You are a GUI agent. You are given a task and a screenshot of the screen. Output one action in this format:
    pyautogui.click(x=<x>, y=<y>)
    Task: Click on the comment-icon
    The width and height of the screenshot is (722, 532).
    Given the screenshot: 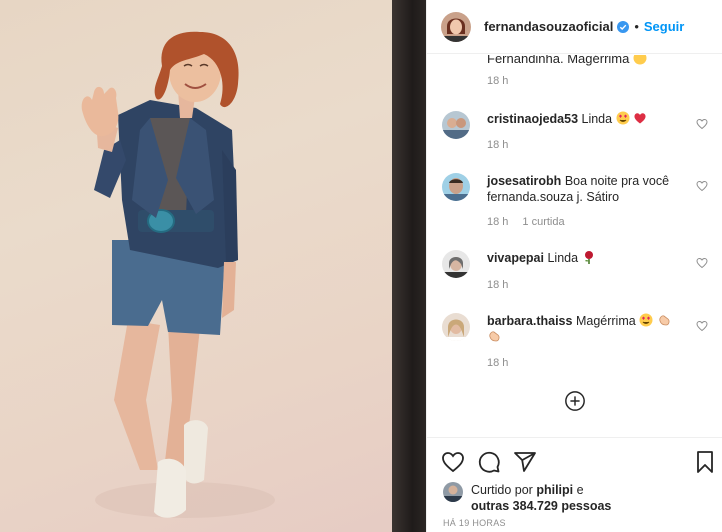 What is the action you would take?
    pyautogui.click(x=489, y=462)
    